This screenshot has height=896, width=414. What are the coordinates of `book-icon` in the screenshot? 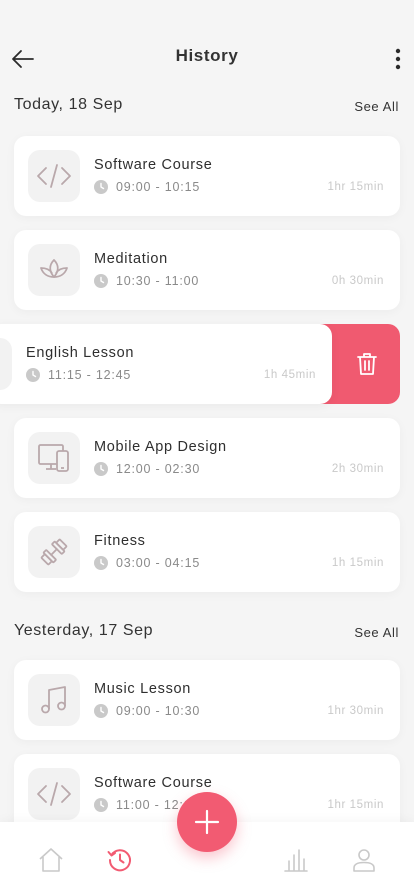 It's located at (6, 364).